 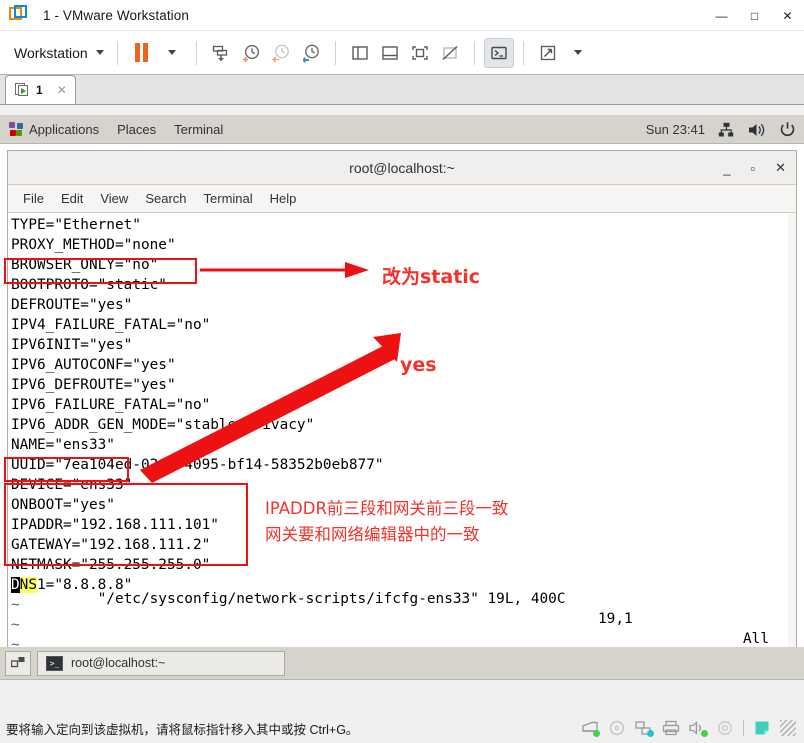 I want to click on volume-icon, so click(x=757, y=130).